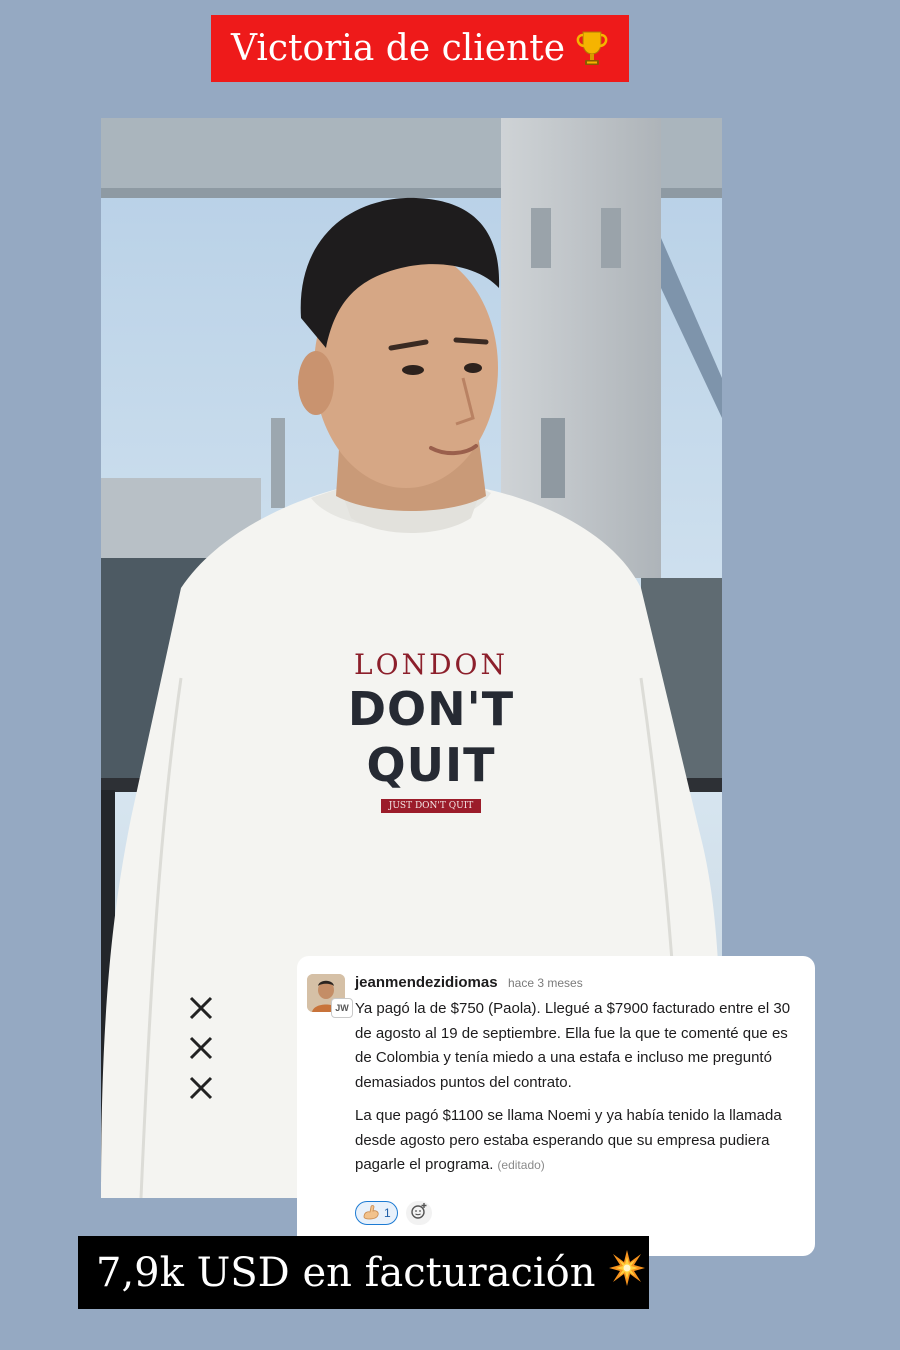 Image resolution: width=900 pixels, height=1350 pixels. I want to click on shirt-slogan-text: DON'T QUIT, so click(431, 737).